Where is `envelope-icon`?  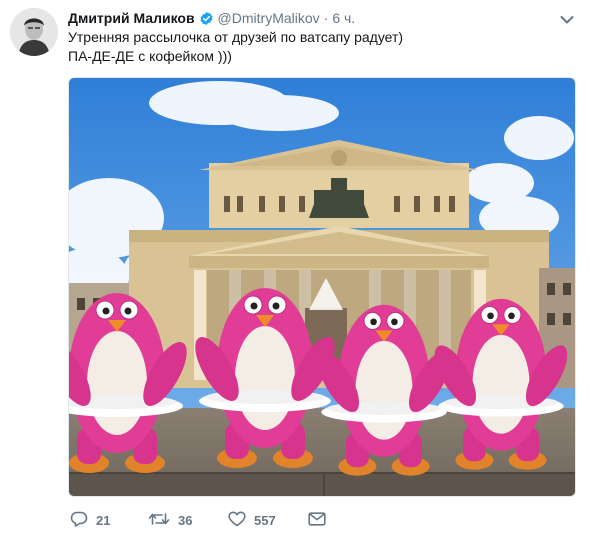 envelope-icon is located at coordinates (317, 520).